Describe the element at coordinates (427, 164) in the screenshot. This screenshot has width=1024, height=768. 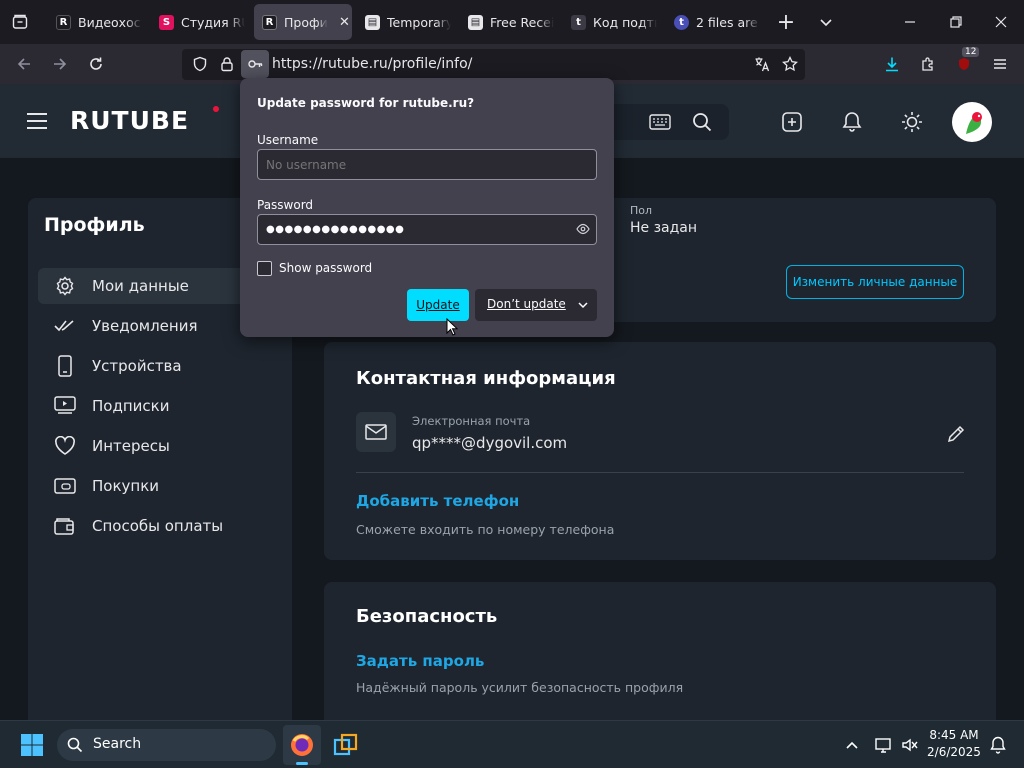
I see `username-input` at that location.